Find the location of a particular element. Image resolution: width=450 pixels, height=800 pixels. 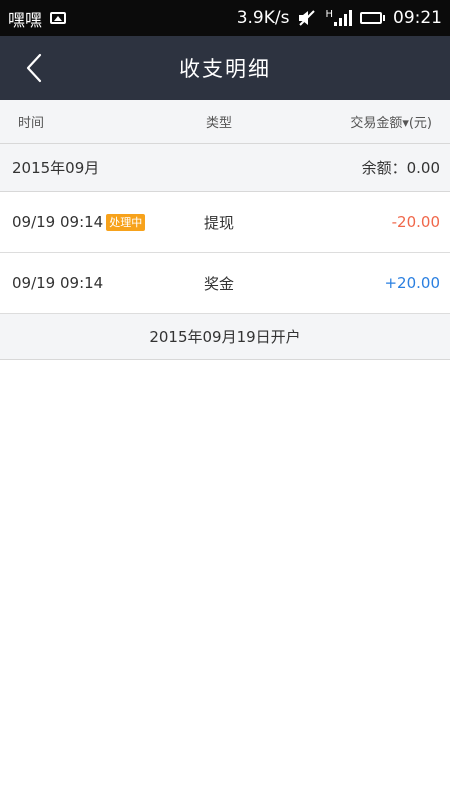

status-right: 3.9K/s H 09:21 is located at coordinates (339, 18).